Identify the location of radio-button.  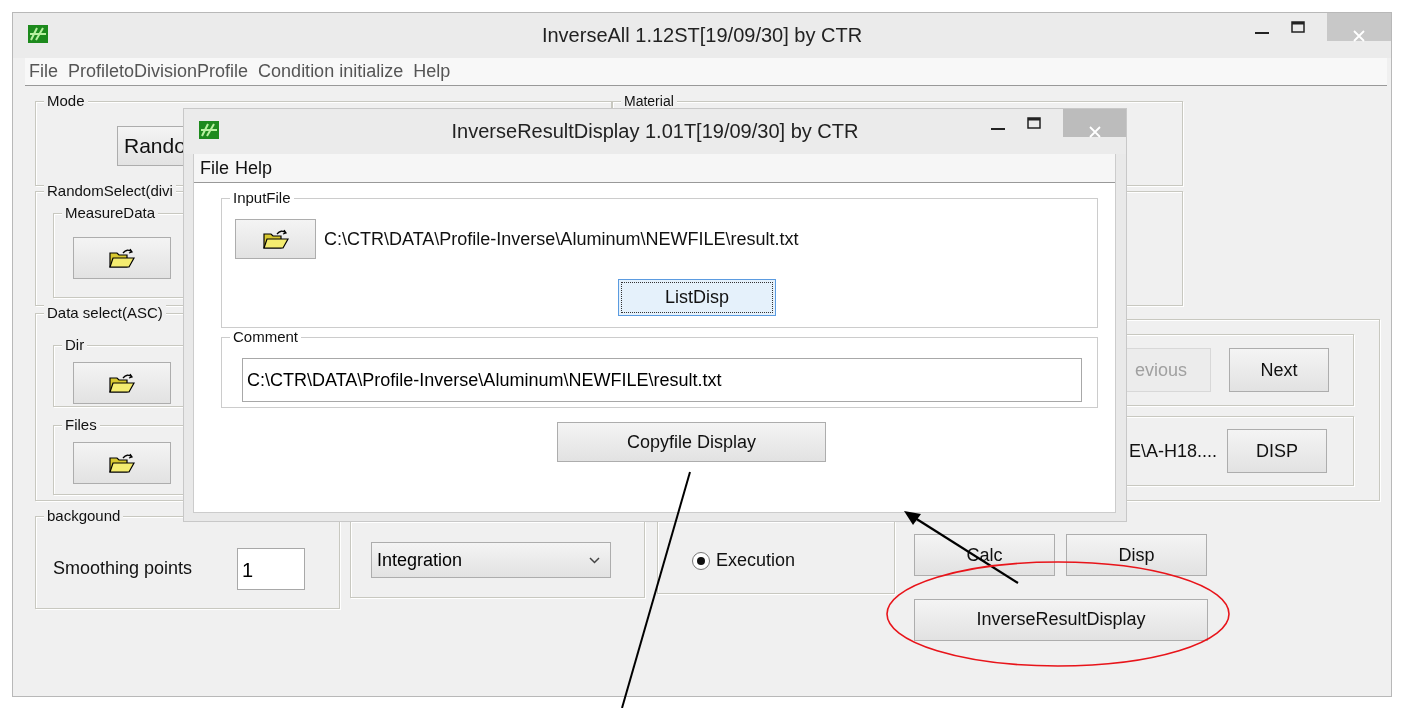
(701, 560).